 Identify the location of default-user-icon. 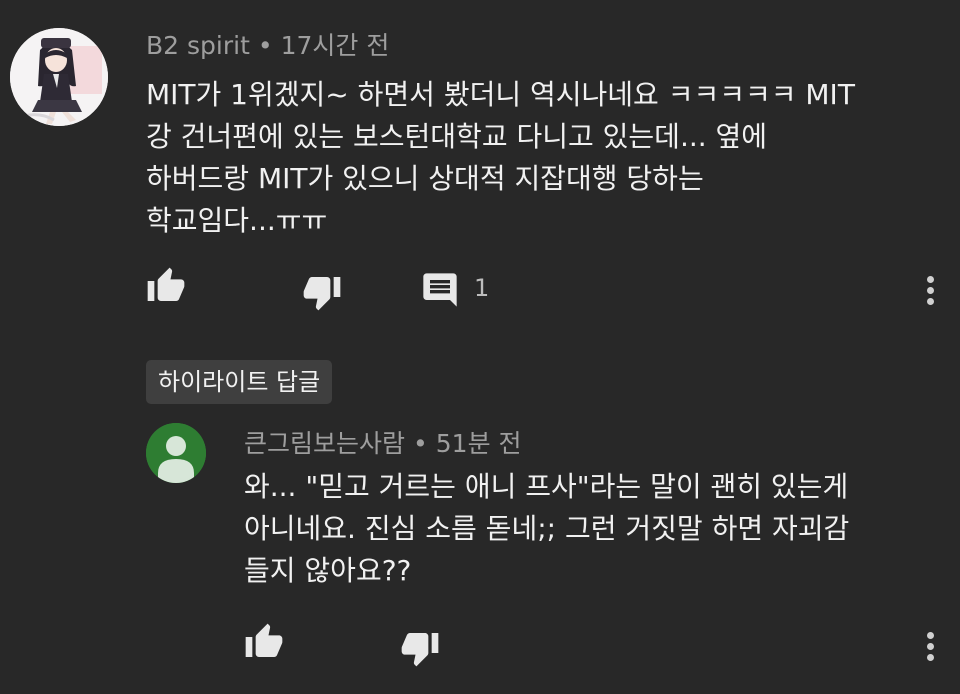
(176, 453).